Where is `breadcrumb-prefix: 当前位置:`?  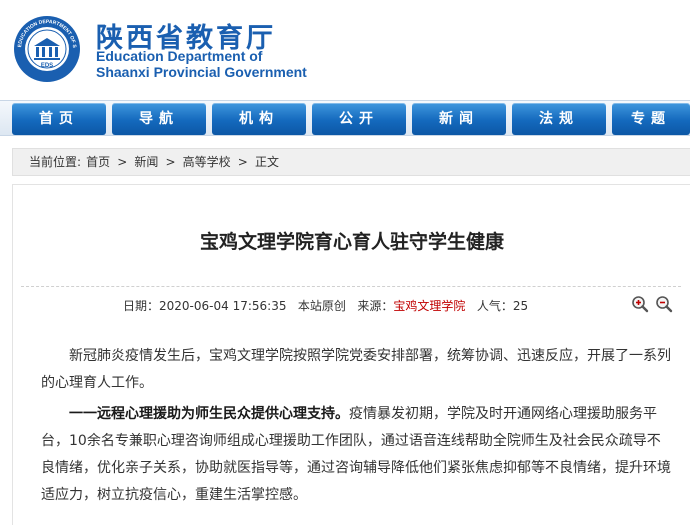 breadcrumb-prefix: 当前位置: is located at coordinates (55, 162).